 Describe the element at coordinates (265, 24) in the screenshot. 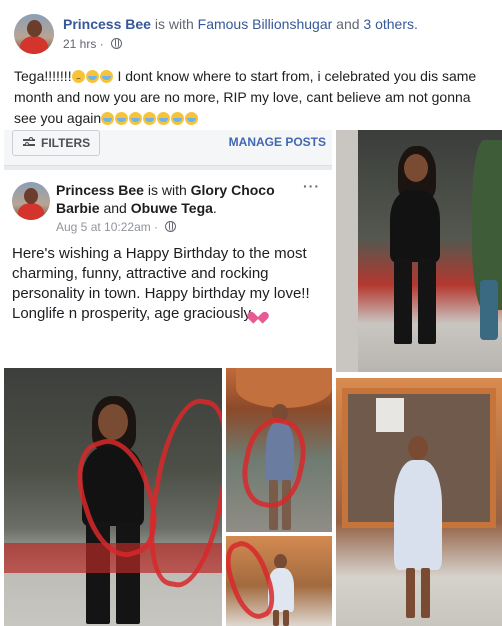

I see `tagged-friend-link: Famous Billionshugar` at that location.